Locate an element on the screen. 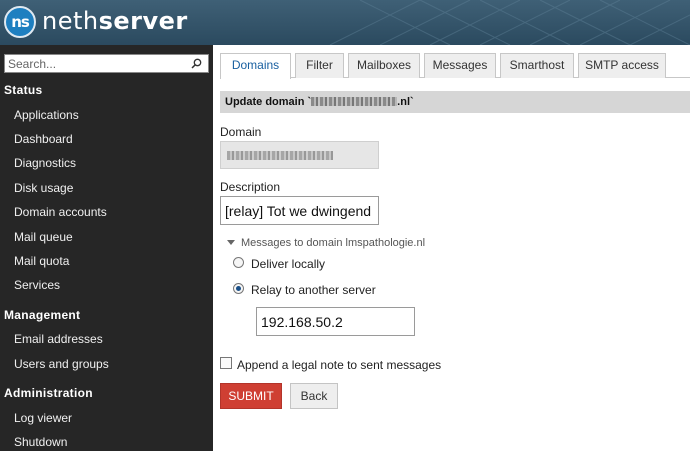 The width and height of the screenshot is (690, 451). nav-section-management: Management is located at coordinates (42, 315).